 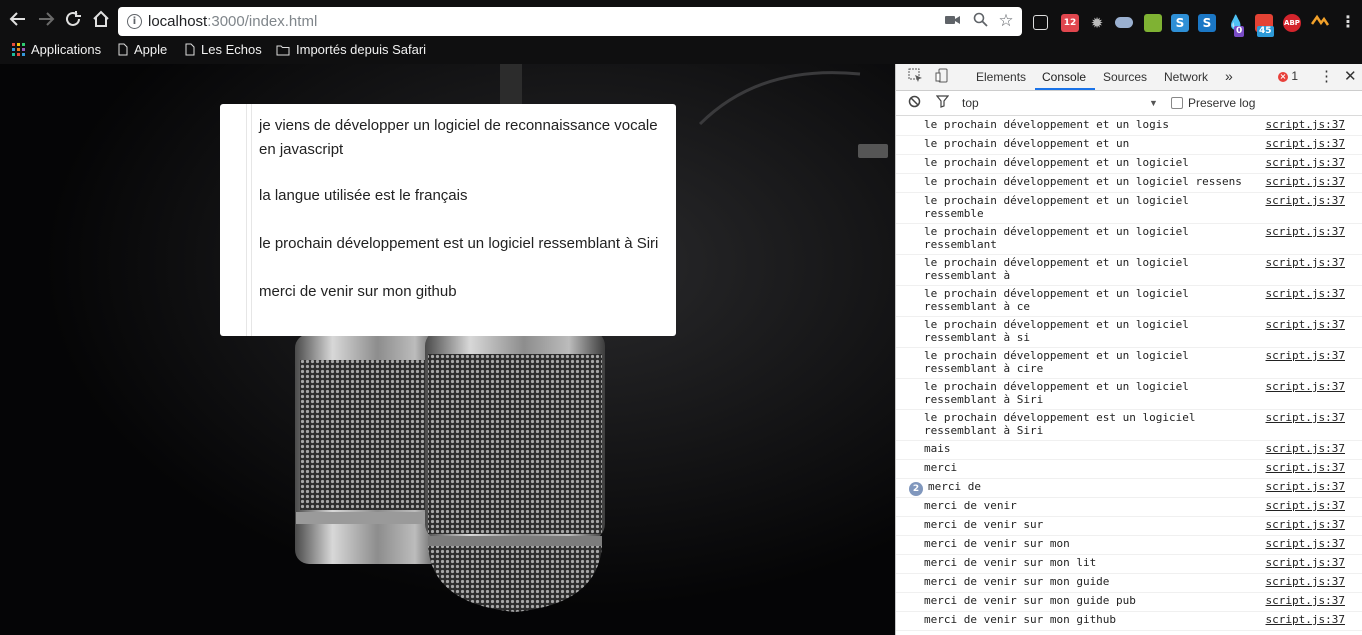 I want to click on error-counter: × 1, so click(x=1288, y=76).